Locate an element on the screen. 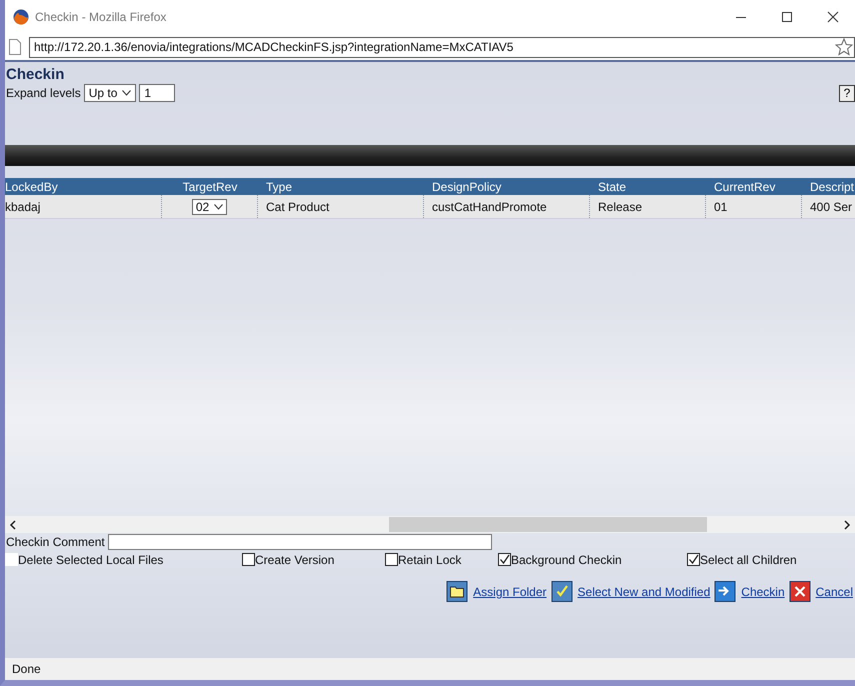 The height and width of the screenshot is (686, 855). action-link: Checkin is located at coordinates (763, 591).